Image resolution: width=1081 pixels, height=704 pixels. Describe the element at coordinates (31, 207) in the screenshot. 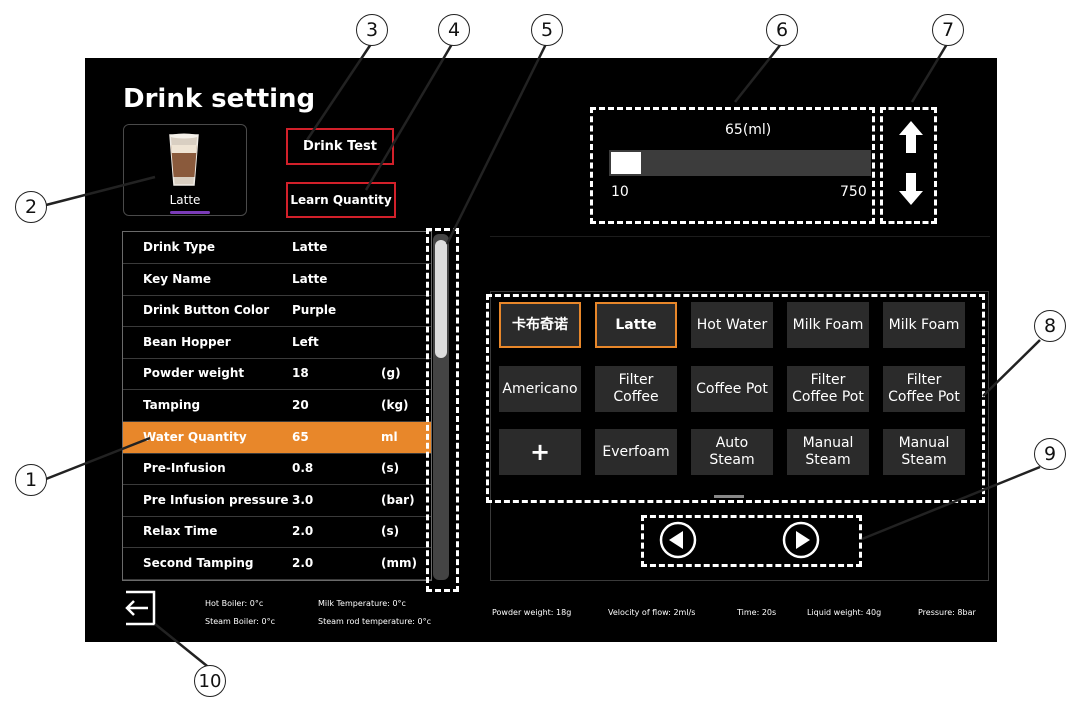

I see `callout-2: 2` at that location.